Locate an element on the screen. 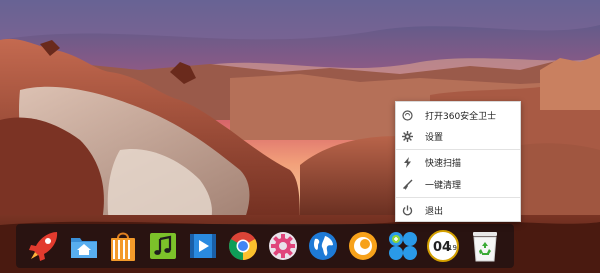  menu-item-label: 退出 is located at coordinates (434, 211).